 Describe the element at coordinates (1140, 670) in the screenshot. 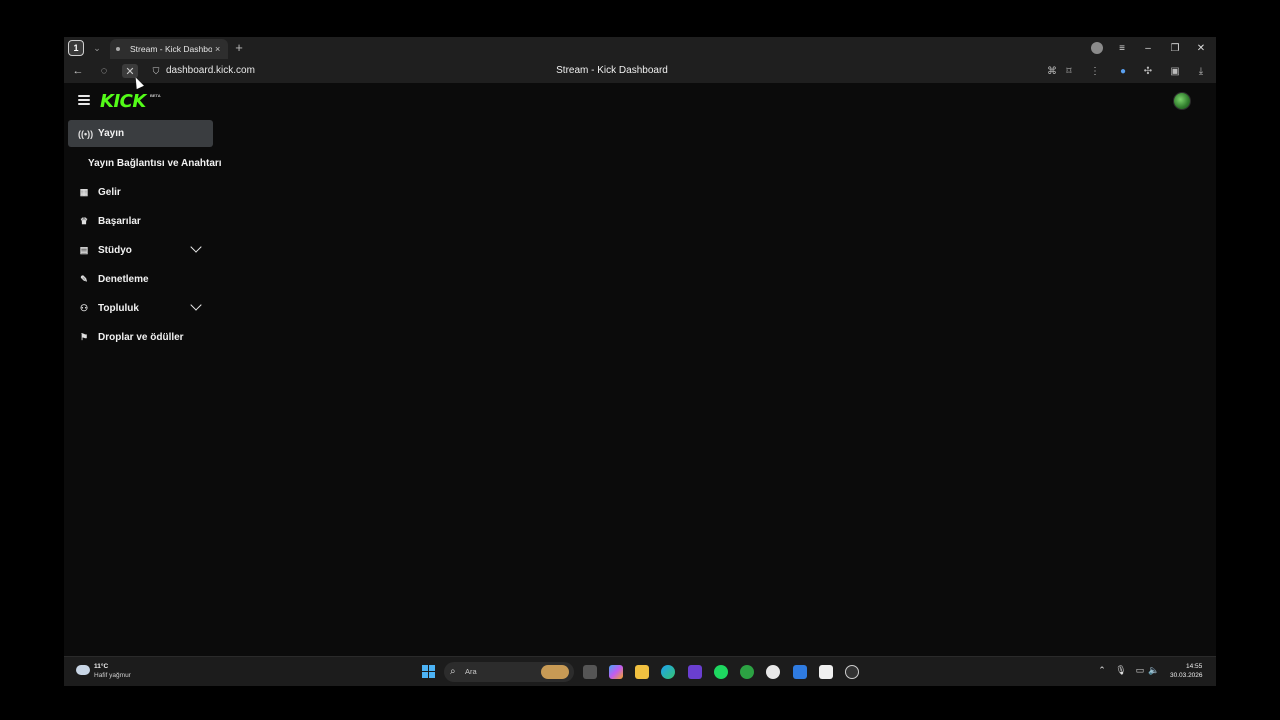

I see `network-icon: ▭` at that location.